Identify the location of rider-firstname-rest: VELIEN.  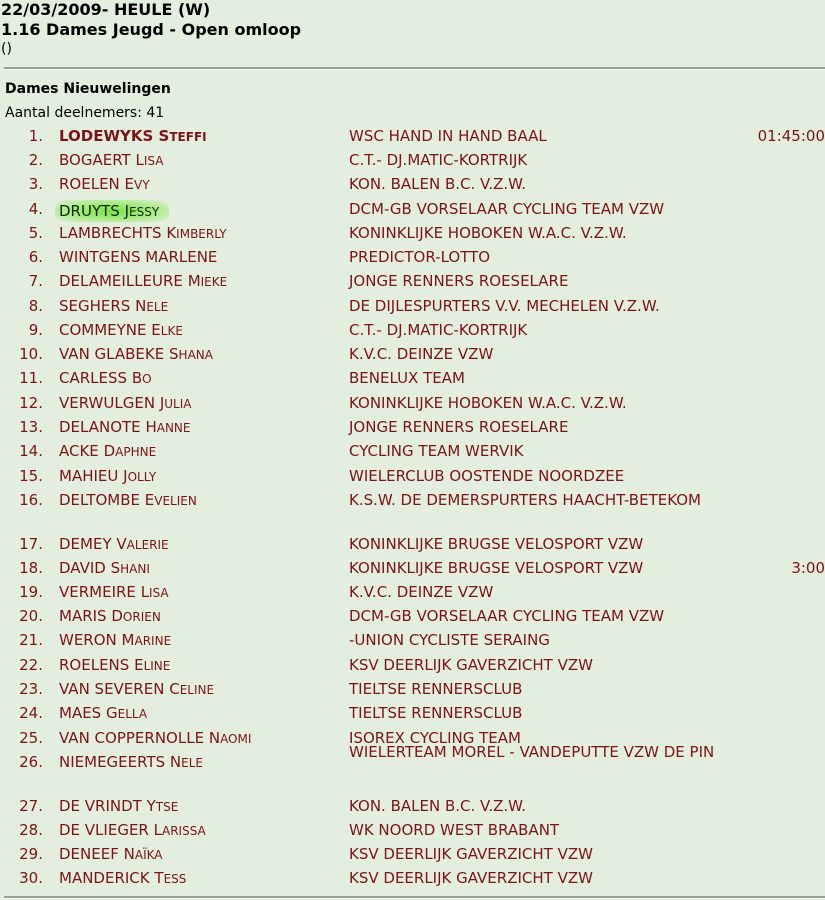
(175, 501).